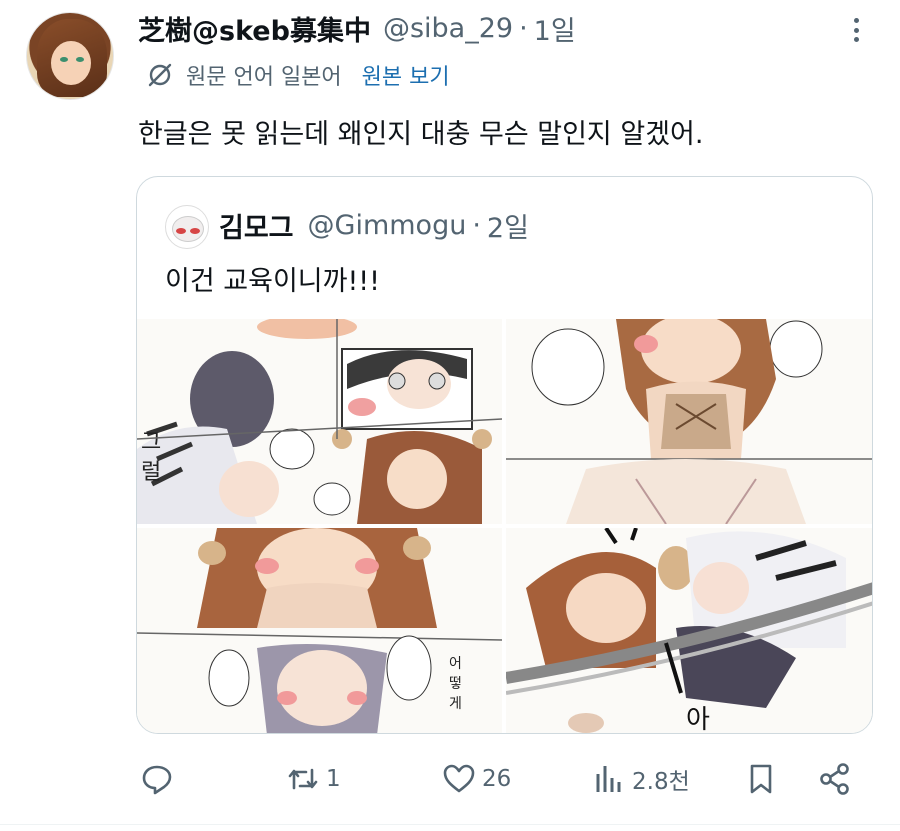 This screenshot has width=900, height=831. Describe the element at coordinates (455, 704) in the screenshot. I see `svg-text: 게` at that location.